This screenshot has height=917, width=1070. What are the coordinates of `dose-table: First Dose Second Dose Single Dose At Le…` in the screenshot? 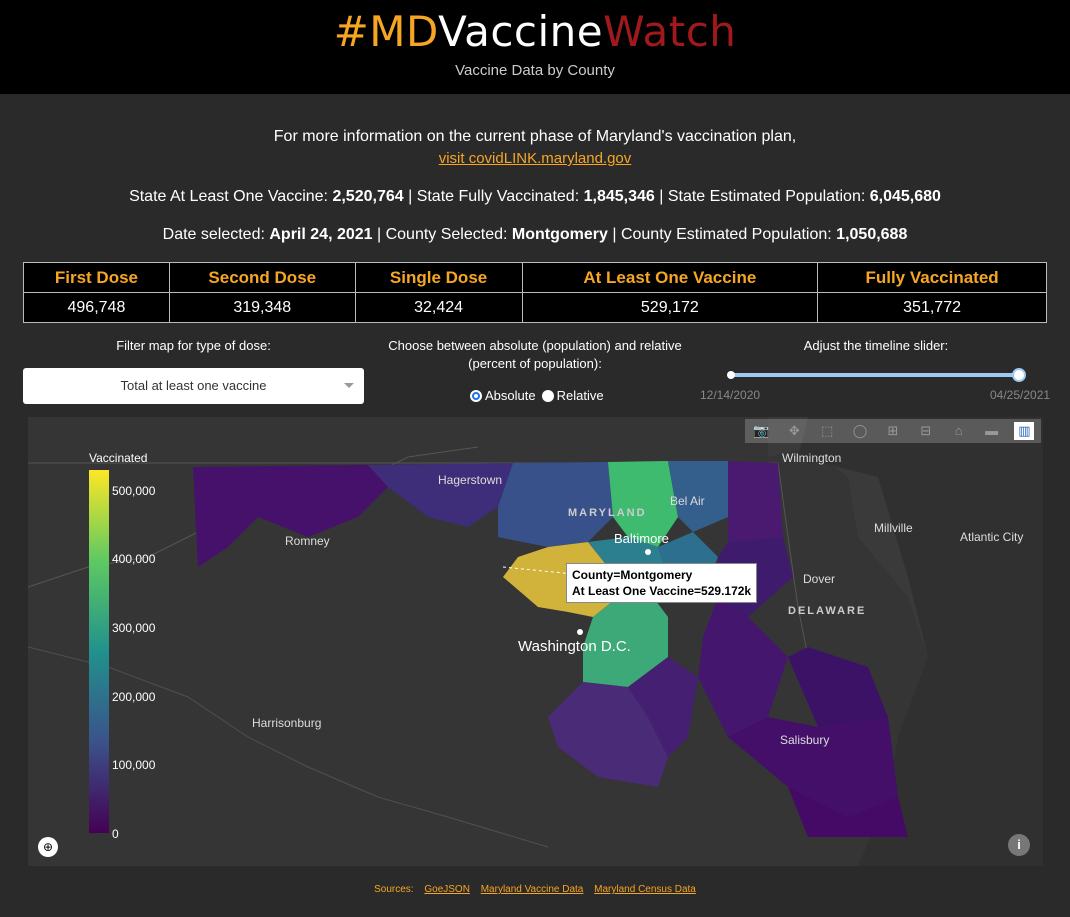 It's located at (535, 292).